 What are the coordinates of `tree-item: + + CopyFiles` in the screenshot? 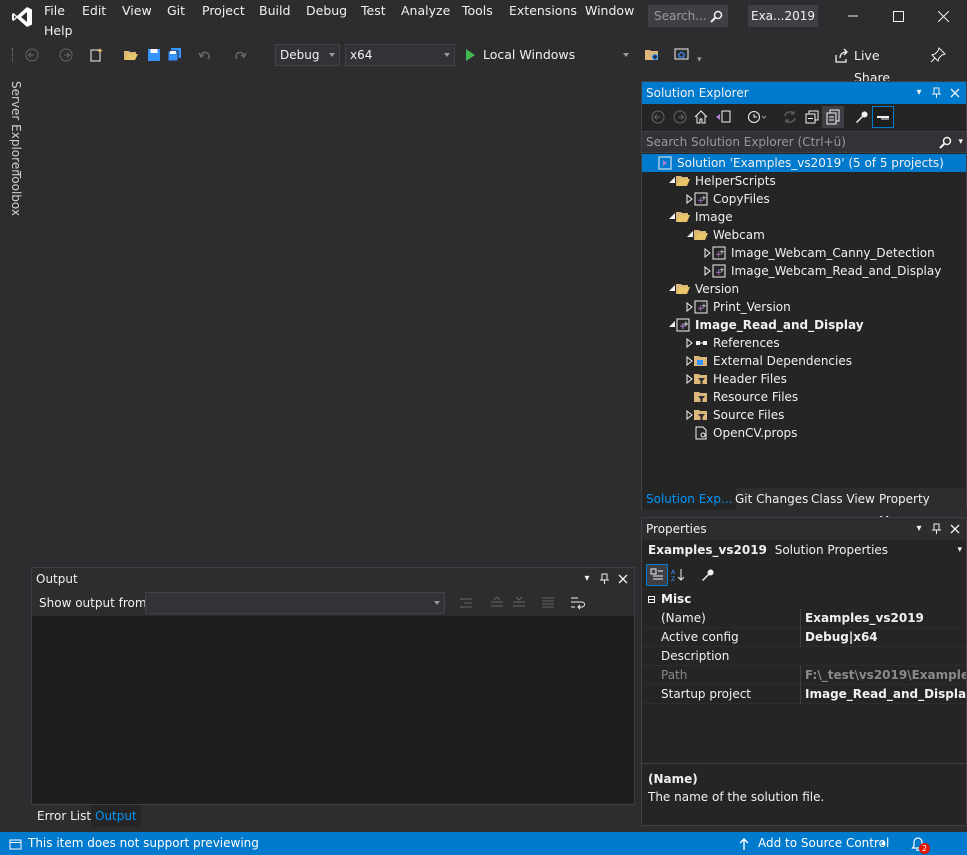 It's located at (804, 199).